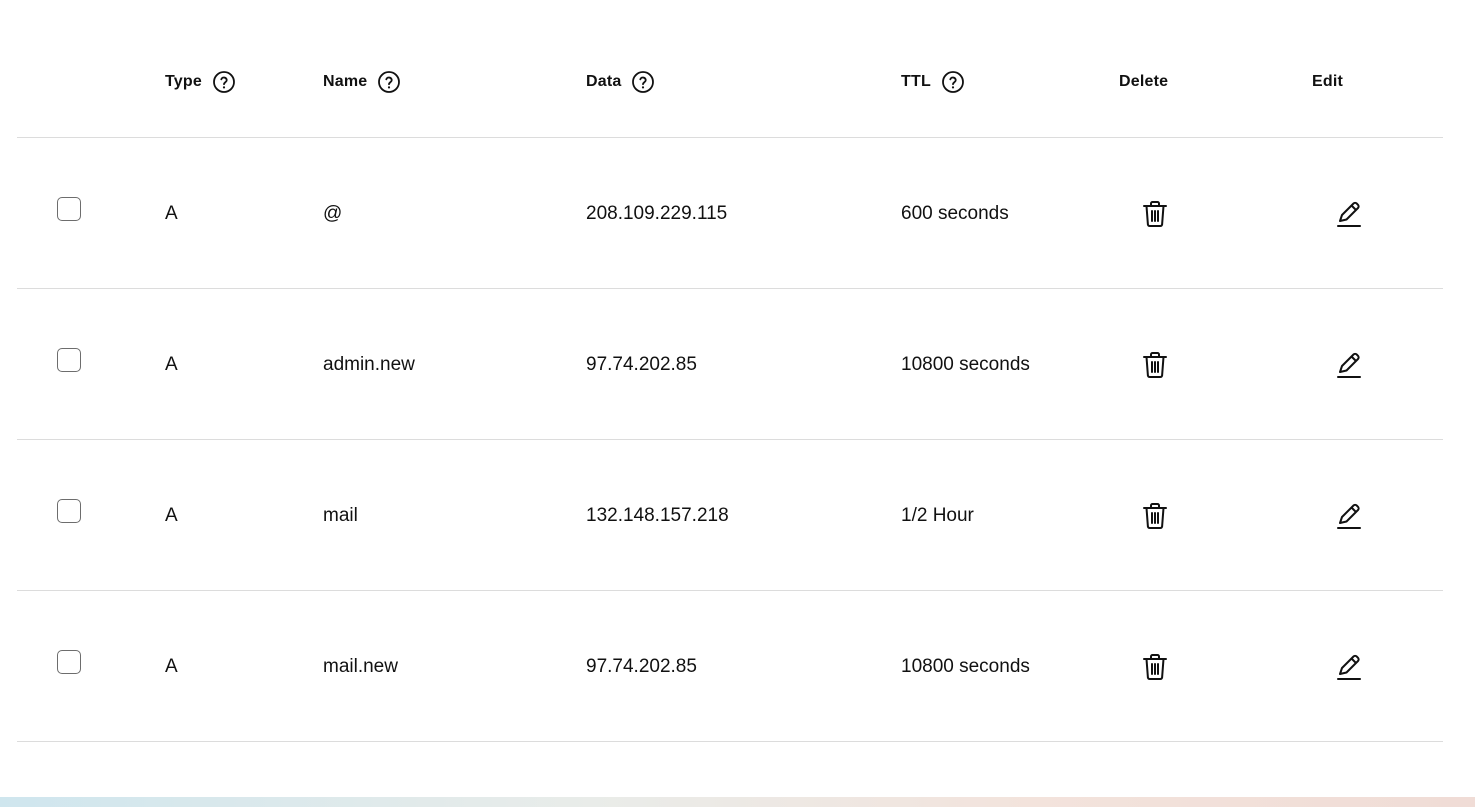 The width and height of the screenshot is (1475, 807). I want to click on header-name: Name, so click(362, 82).